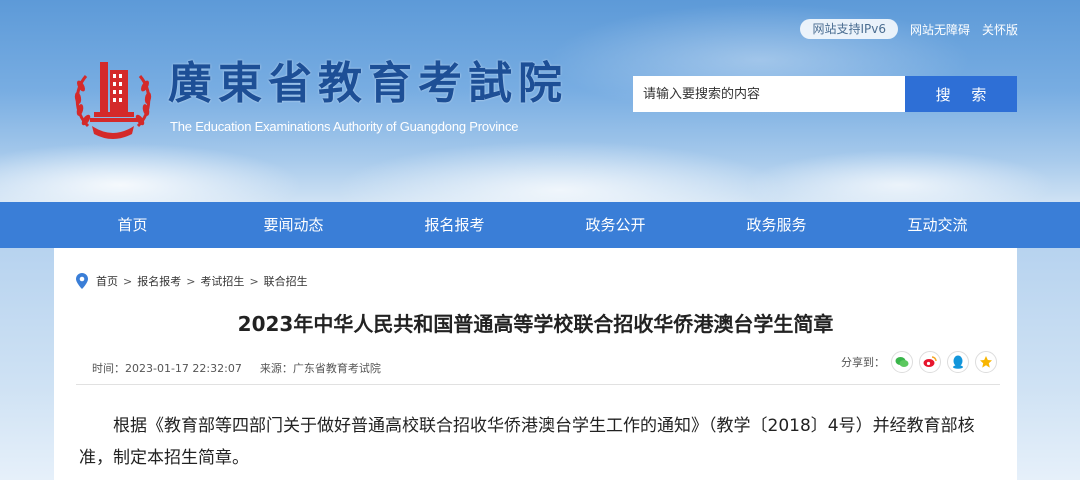  What do you see at coordinates (958, 362) in the screenshot?
I see `qq-icon` at bounding box center [958, 362].